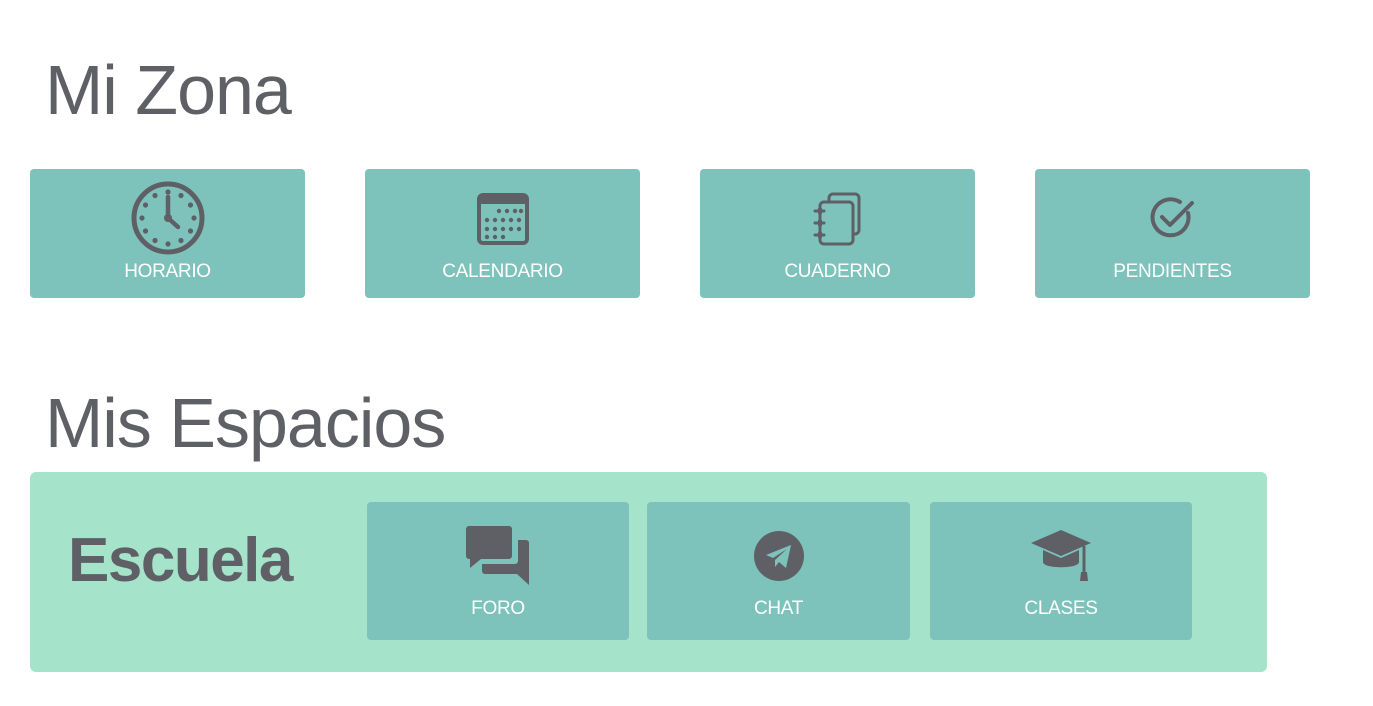 This screenshot has height=706, width=1373. I want to click on tile-cuaderno: CUADERNO, so click(837, 233).